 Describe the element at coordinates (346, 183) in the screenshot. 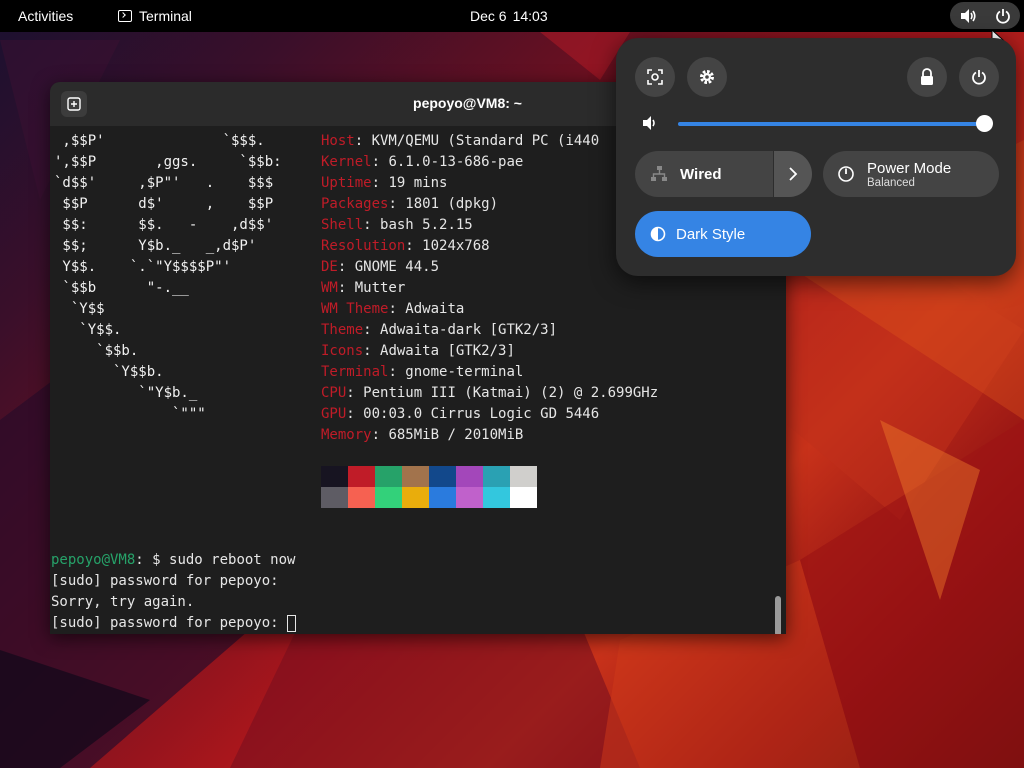

I see `info-key: Uptime` at that location.